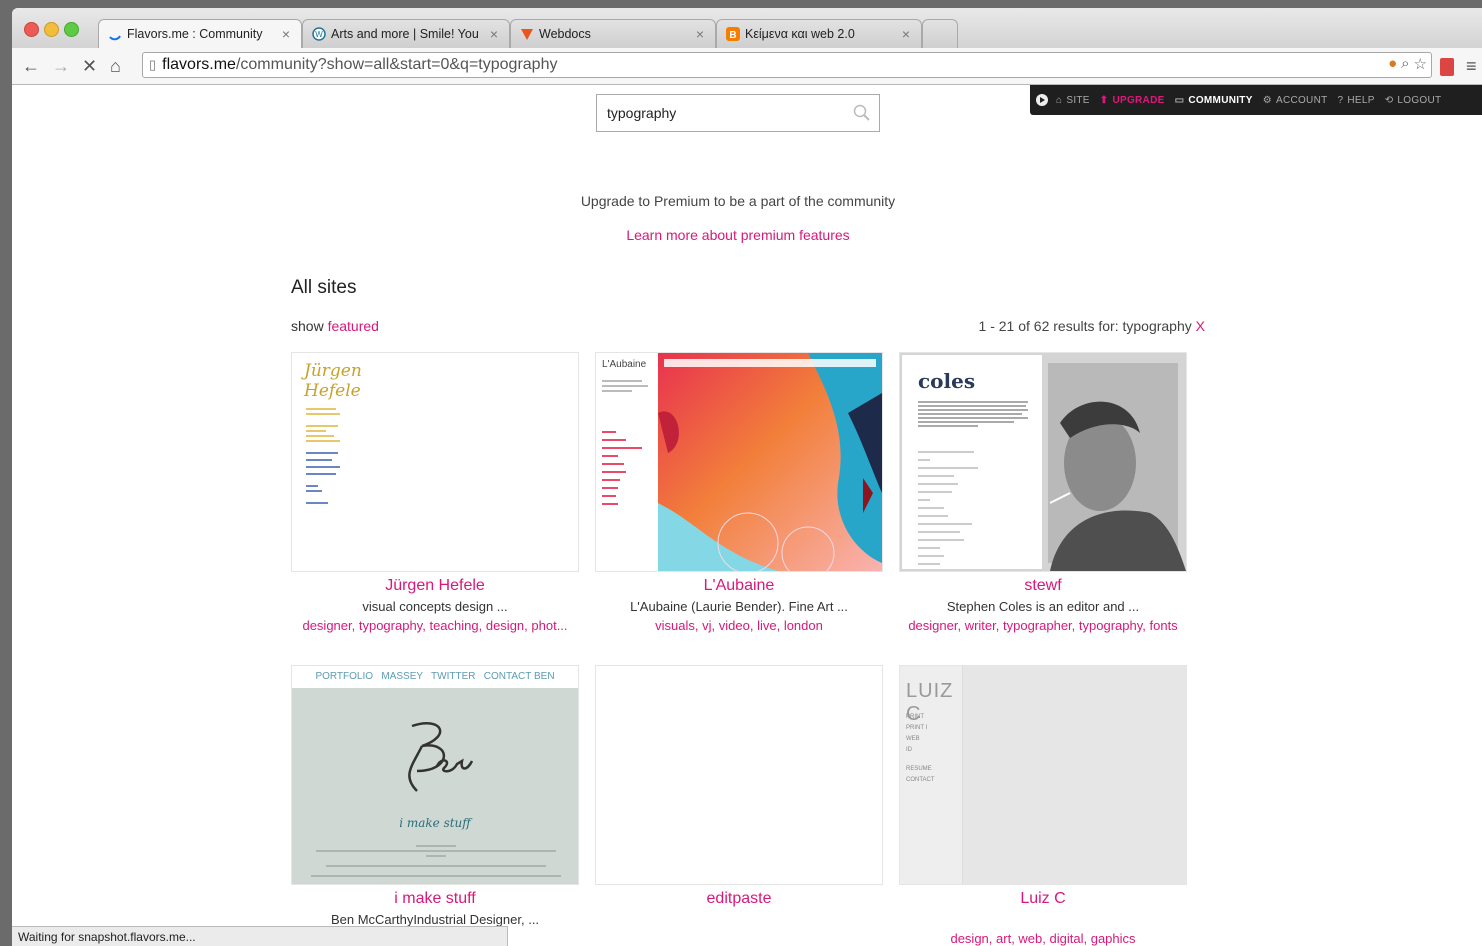 This screenshot has height=946, width=1482. I want to click on admin-logout-link: ⟲ LOGOUT, so click(1413, 100).